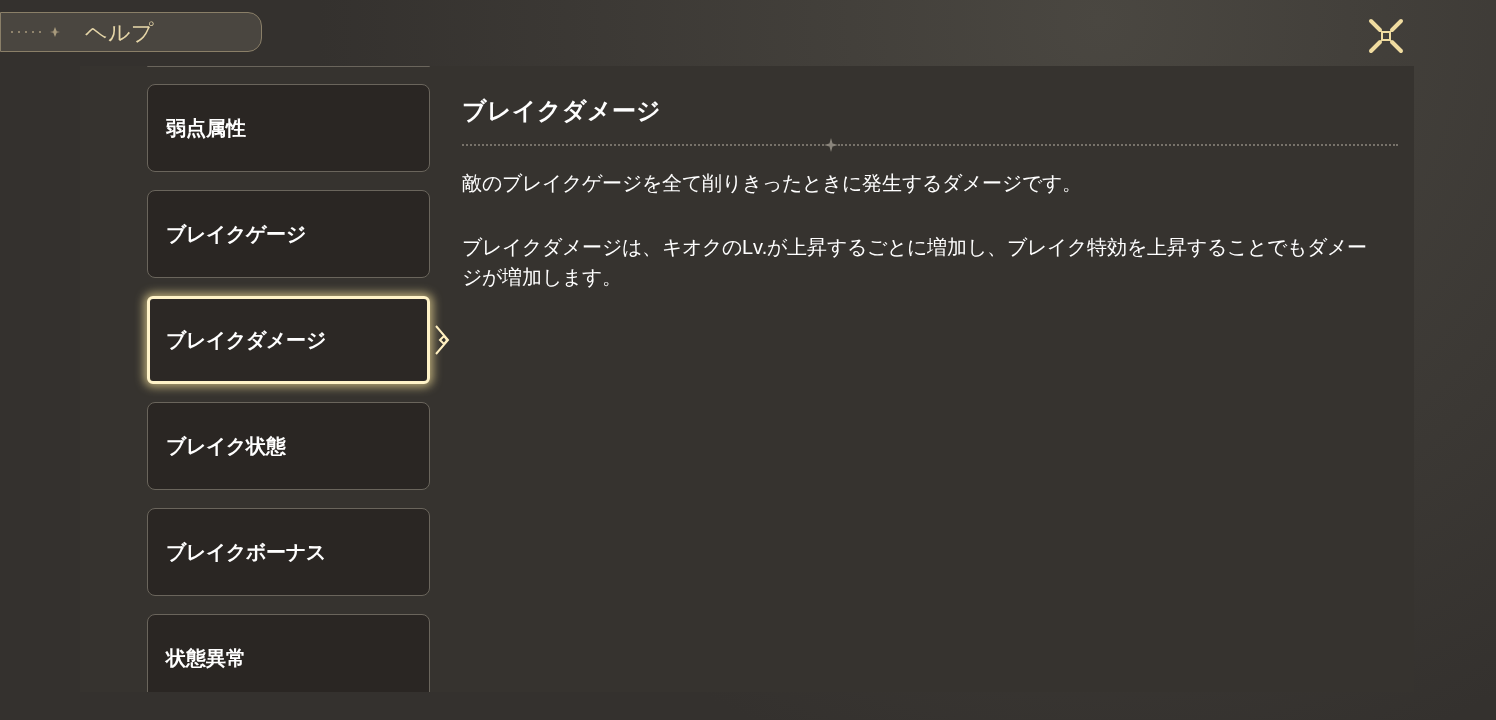 This screenshot has width=1496, height=720. What do you see at coordinates (288, 234) in the screenshot?
I see `topic-item: ブレイクゲージ` at bounding box center [288, 234].